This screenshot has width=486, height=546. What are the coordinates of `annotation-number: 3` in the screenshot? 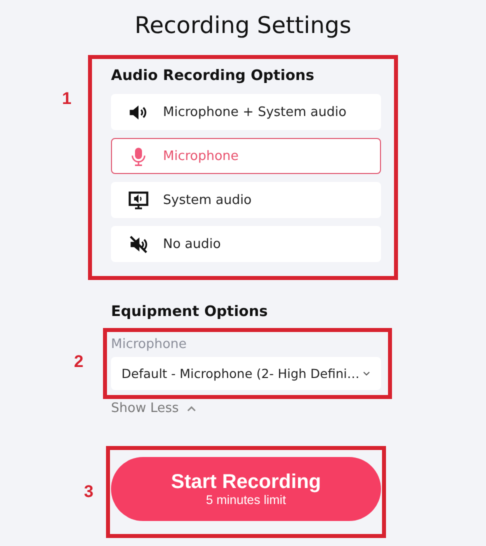 It's located at (89, 492).